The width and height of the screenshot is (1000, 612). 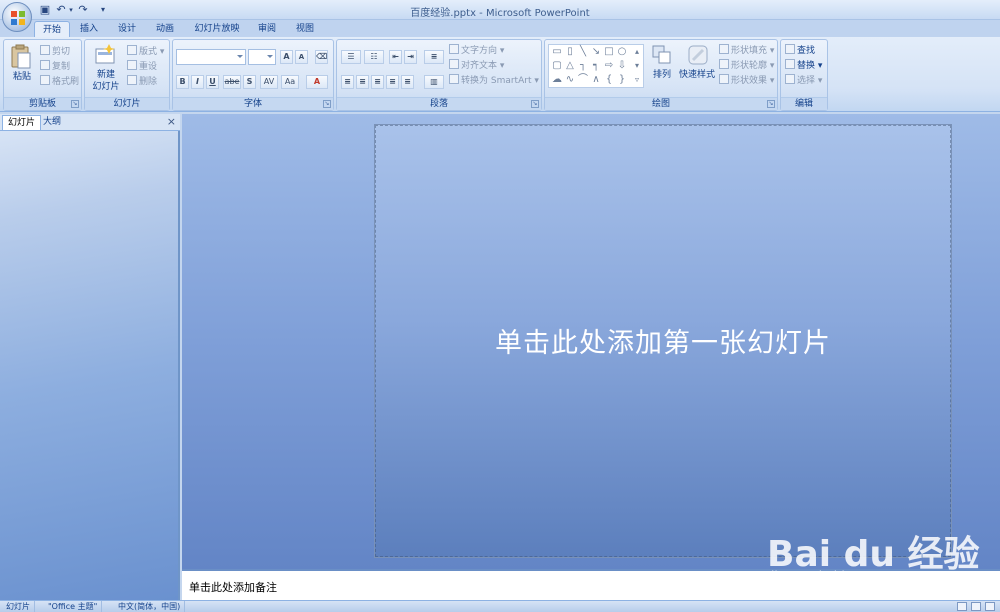 I want to click on find-button: 查找, so click(x=800, y=50).